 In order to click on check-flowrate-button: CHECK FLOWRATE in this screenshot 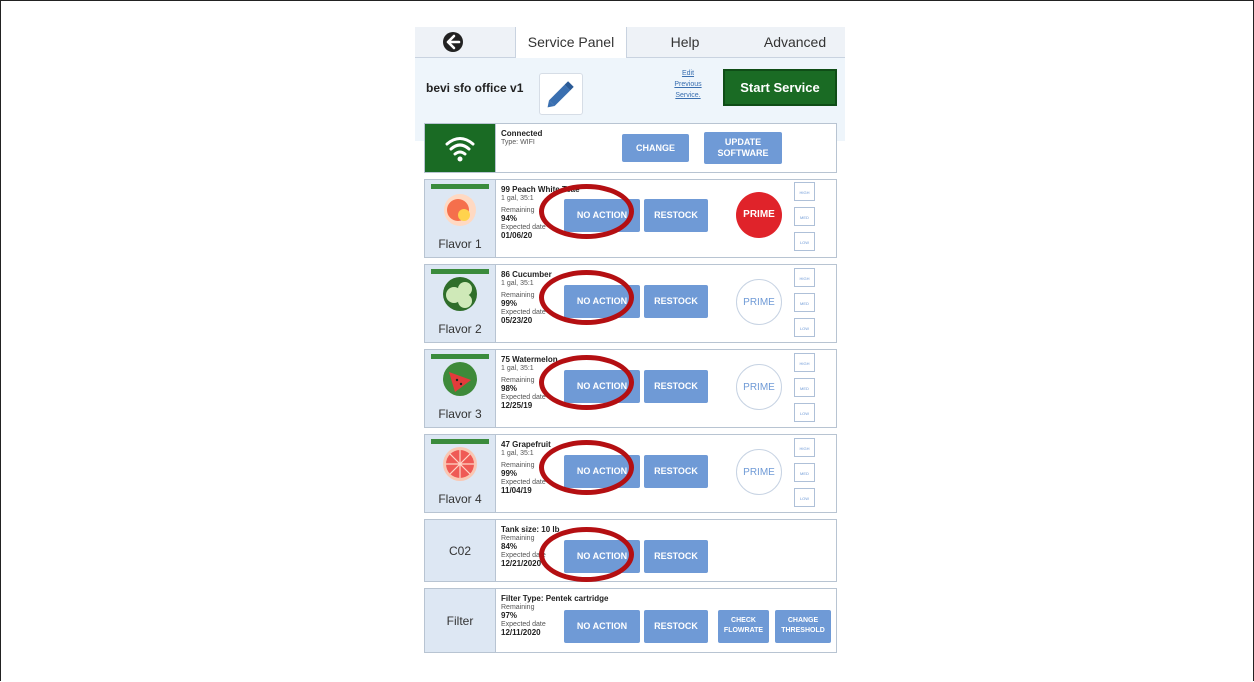, I will do `click(743, 626)`.